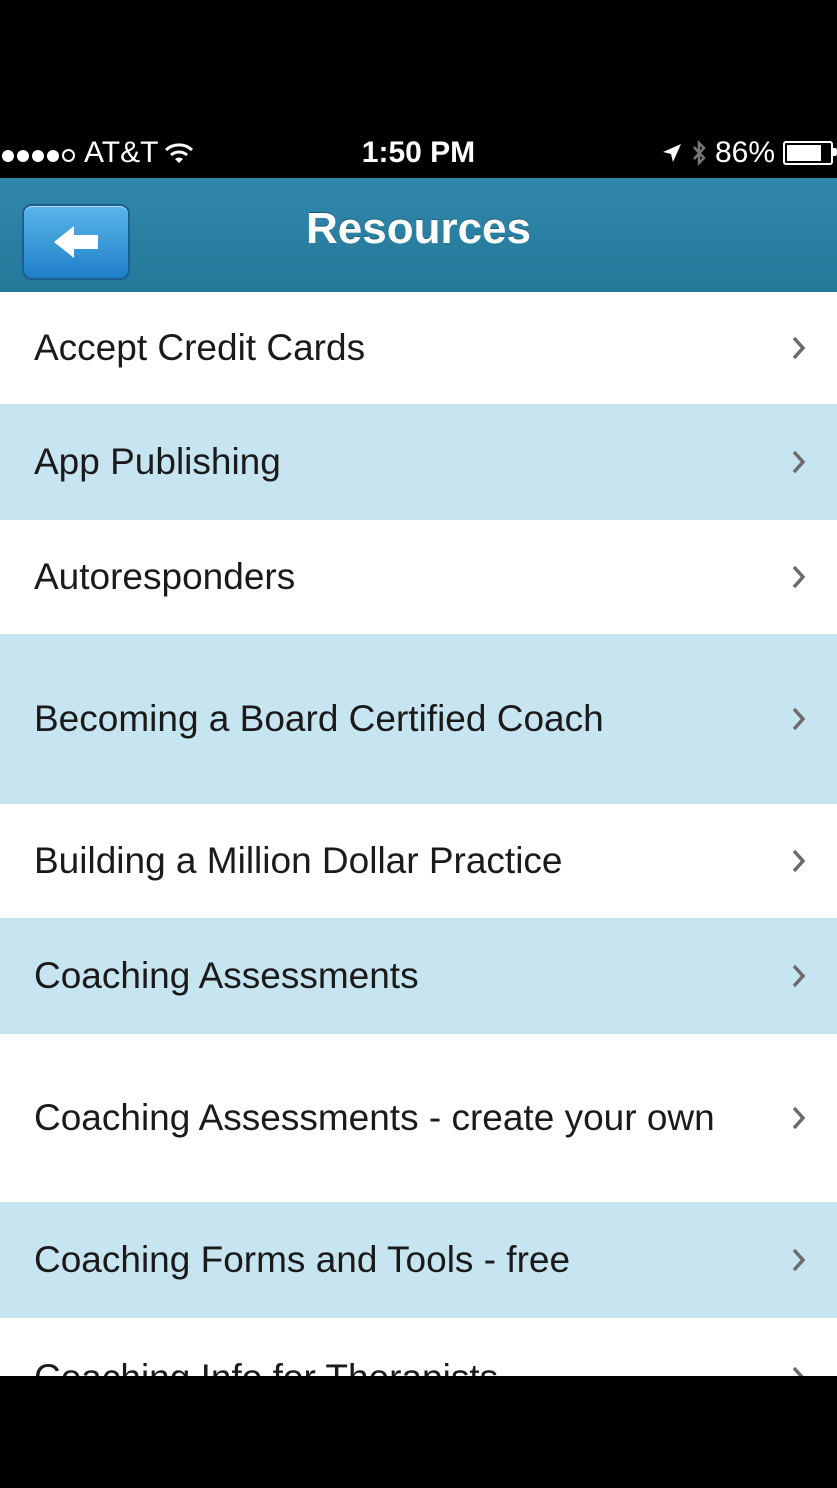 This screenshot has height=1488, width=837. Describe the element at coordinates (200, 347) in the screenshot. I see `list-item-label: Accept Credit Cards` at that location.